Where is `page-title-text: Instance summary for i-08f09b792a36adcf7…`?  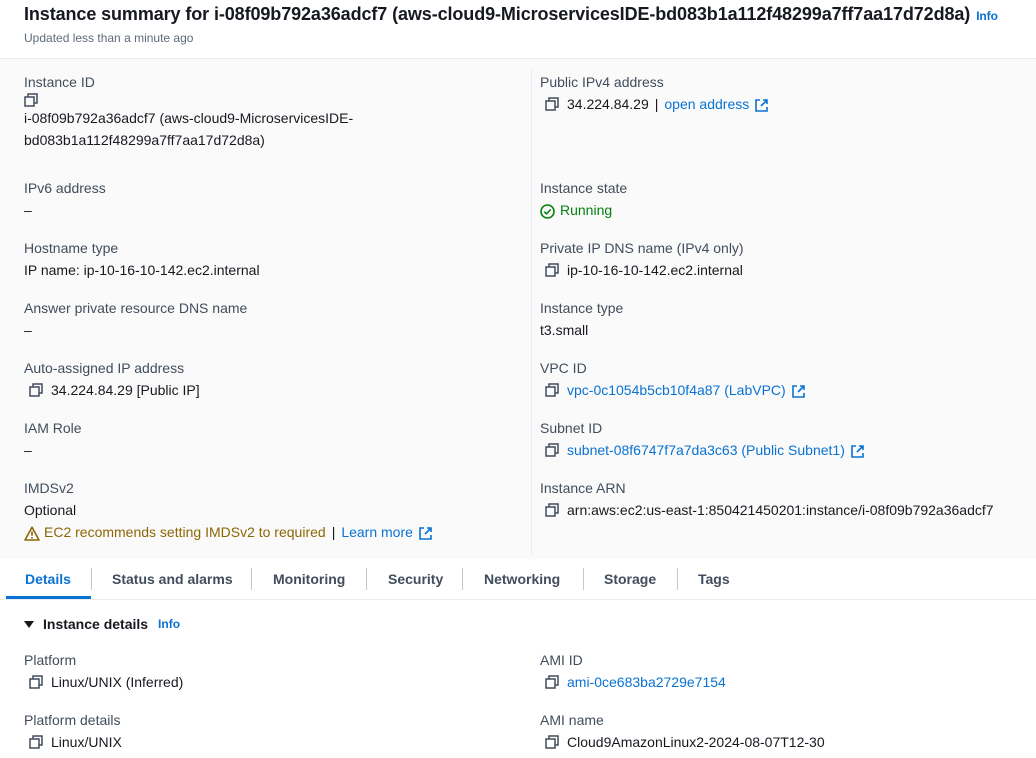 page-title-text: Instance summary for i-08f09b792a36adcf7… is located at coordinates (497, 14).